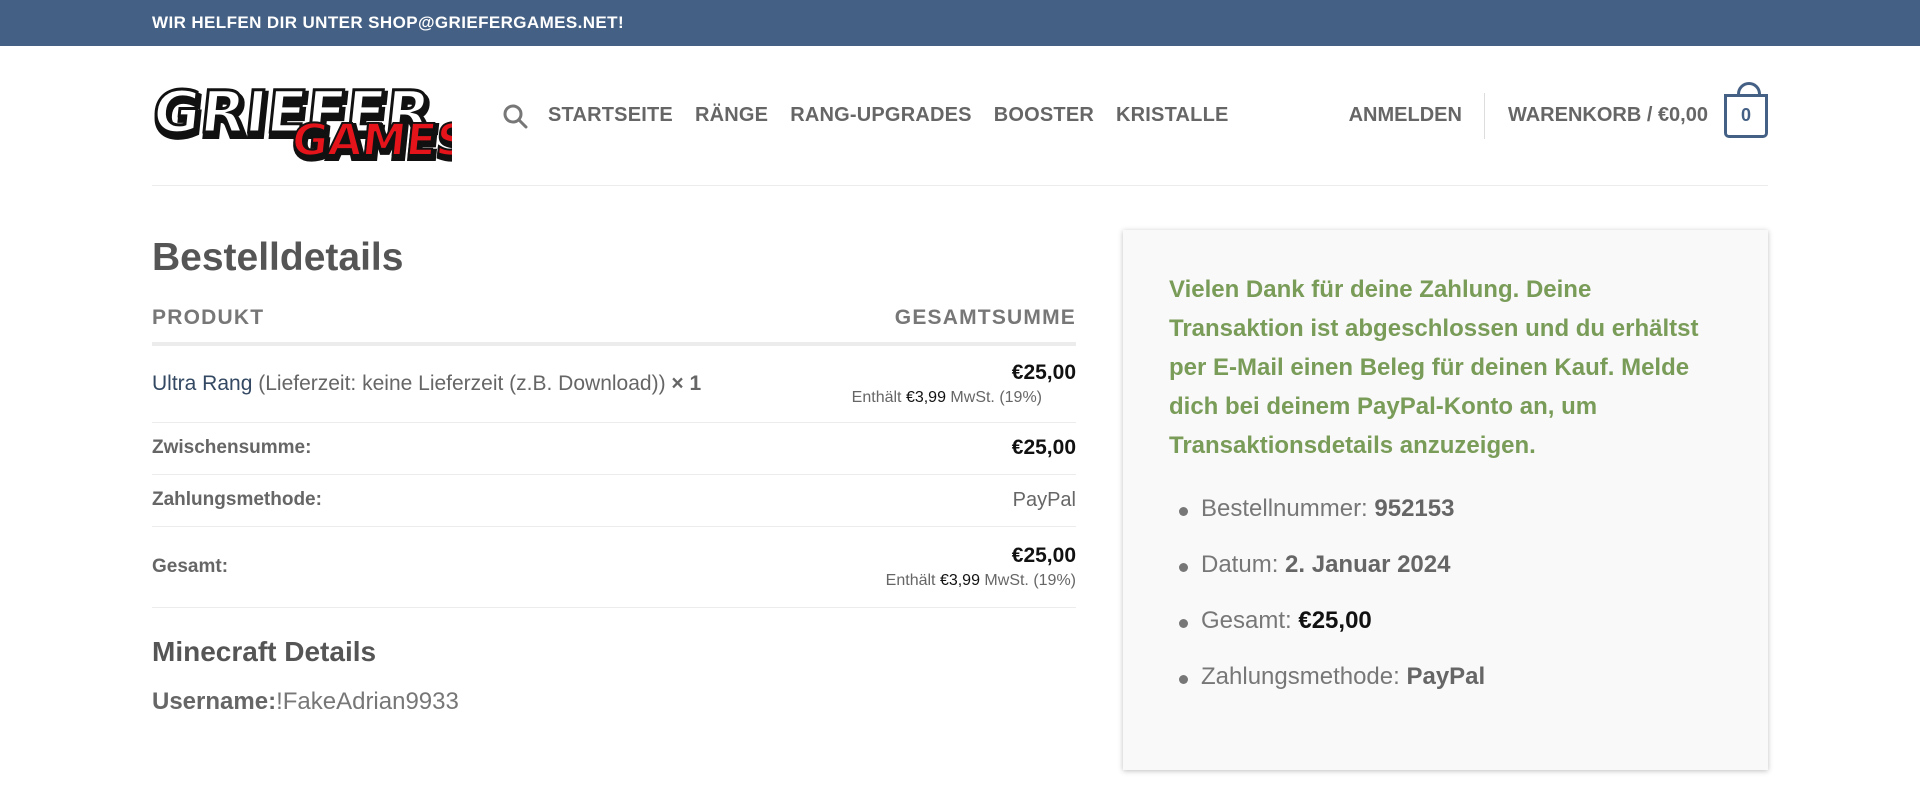 The width and height of the screenshot is (1920, 804). Describe the element at coordinates (683, 383) in the screenshot. I see `product-quantity: × 1` at that location.